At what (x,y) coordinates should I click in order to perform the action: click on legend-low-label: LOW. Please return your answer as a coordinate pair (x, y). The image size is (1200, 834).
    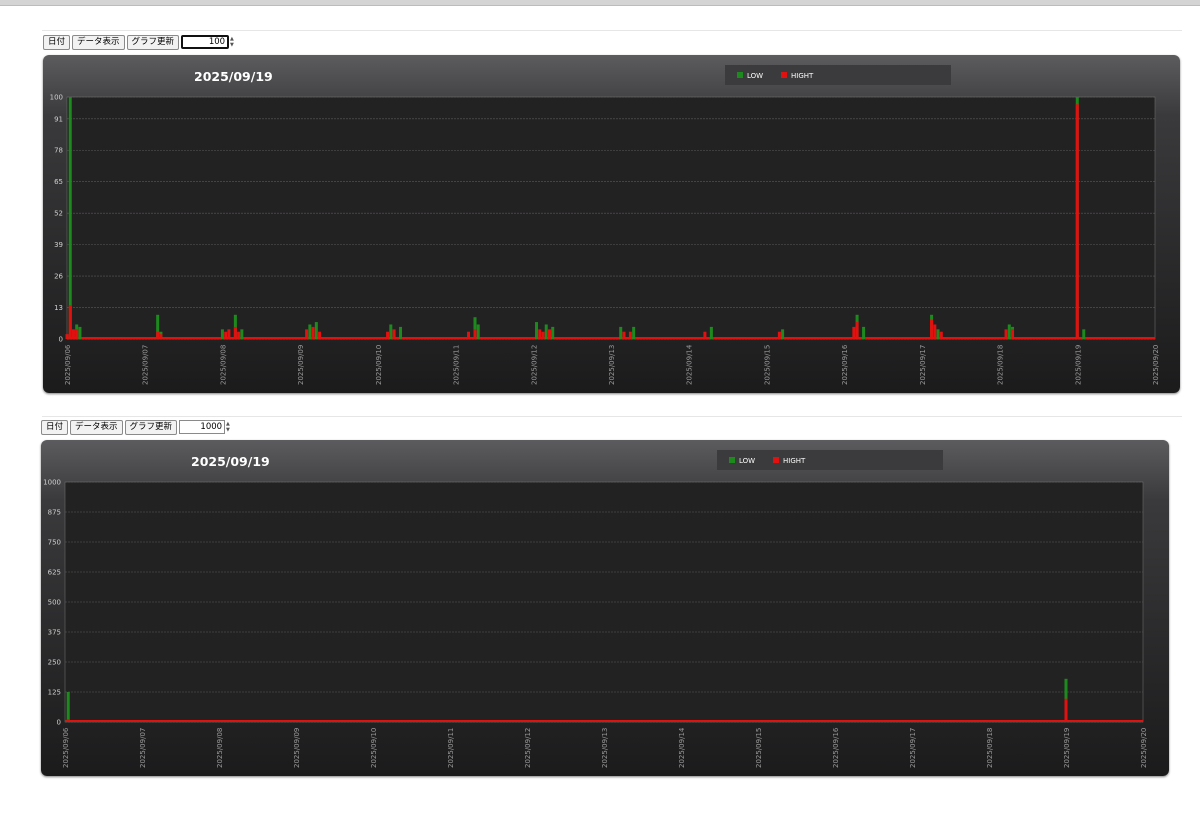
    Looking at the image, I should click on (755, 76).